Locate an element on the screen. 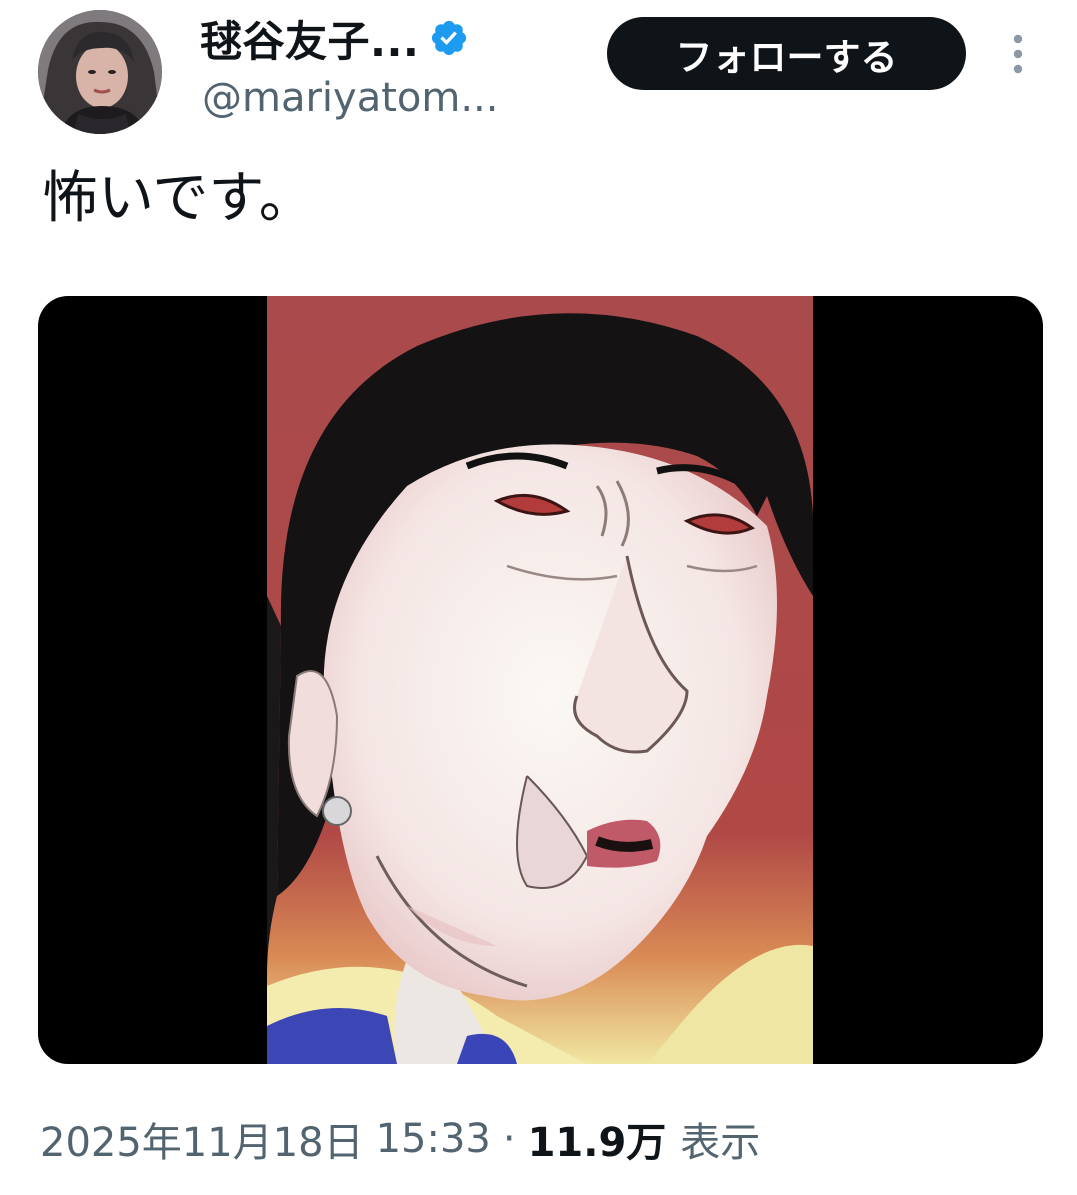  verified-badge-icon is located at coordinates (449, 38).